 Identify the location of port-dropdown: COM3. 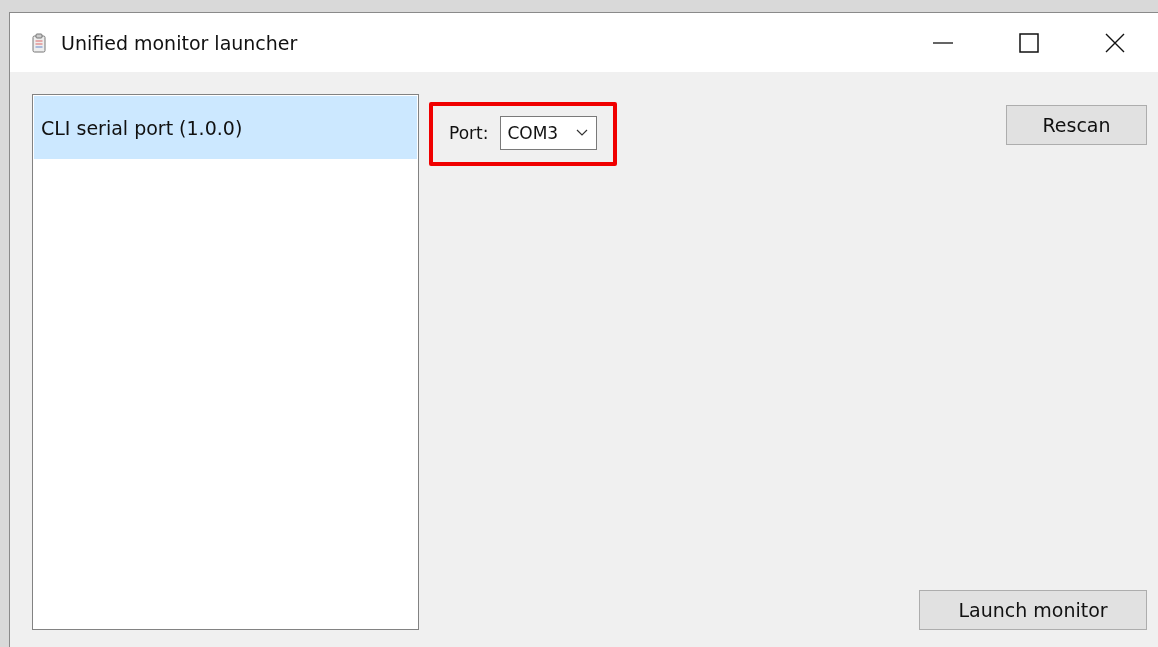
(549, 133).